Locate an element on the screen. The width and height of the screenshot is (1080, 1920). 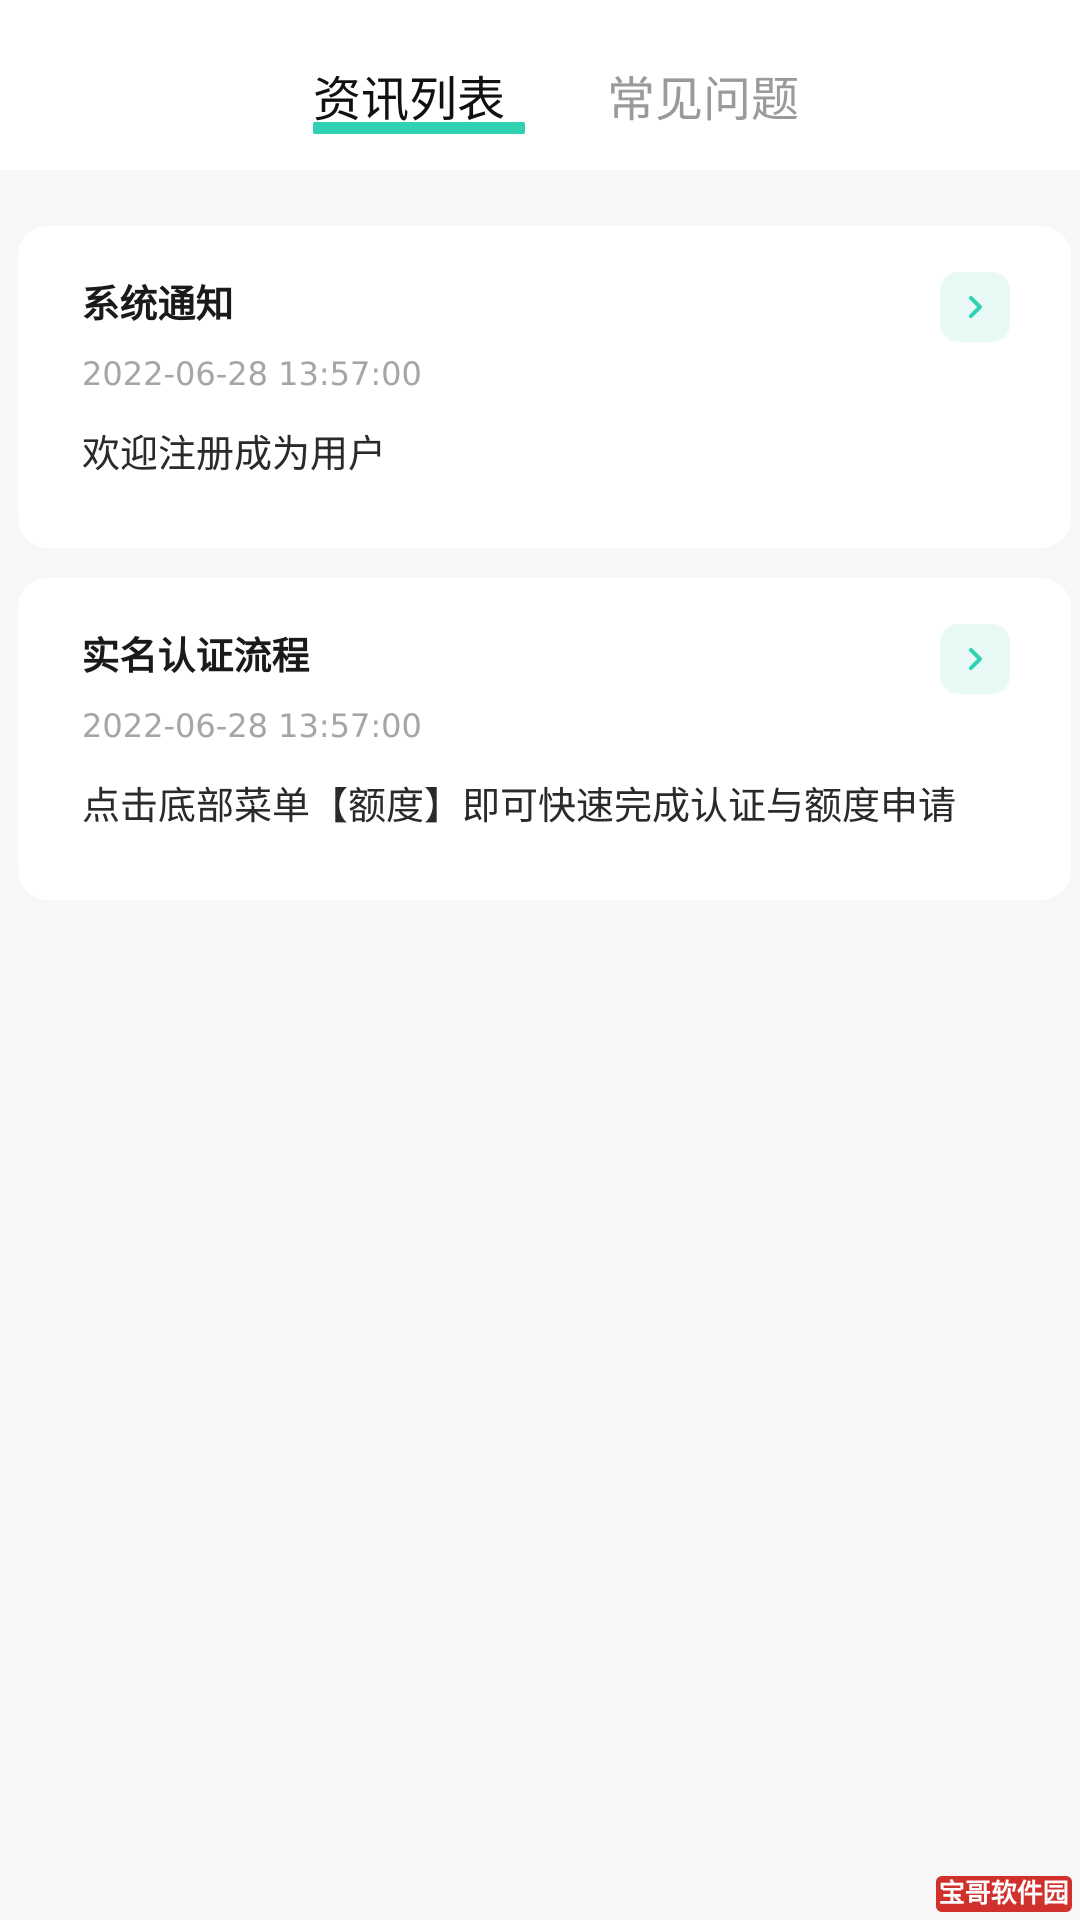
news-title: 实名认证流程 is located at coordinates (196, 656).